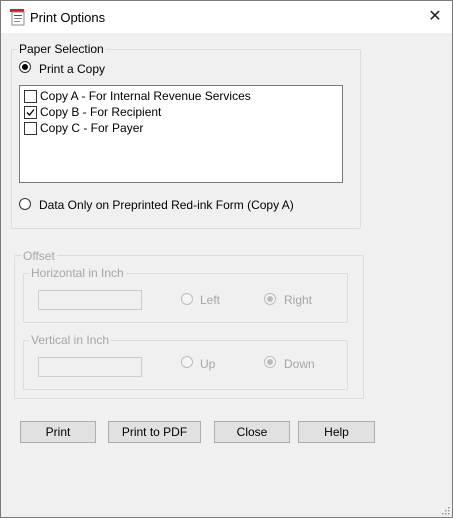  Describe the element at coordinates (252, 432) in the screenshot. I see `close-button: Close` at that location.